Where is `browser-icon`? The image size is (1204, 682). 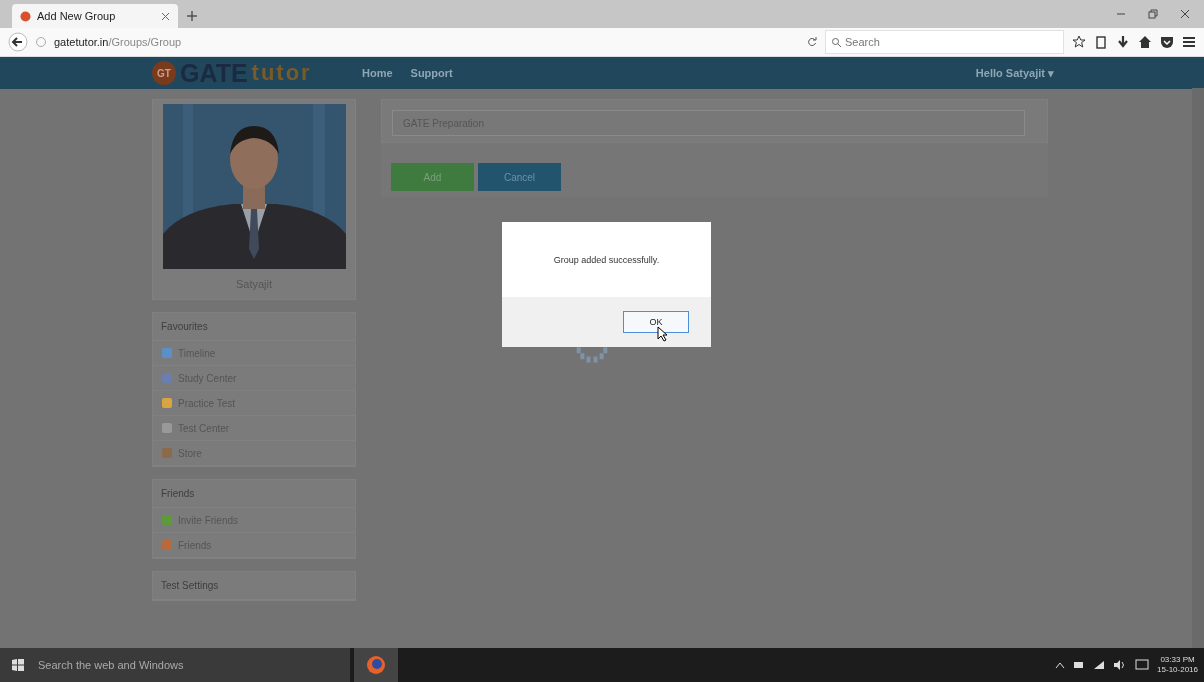
browser-icon is located at coordinates (376, 665).